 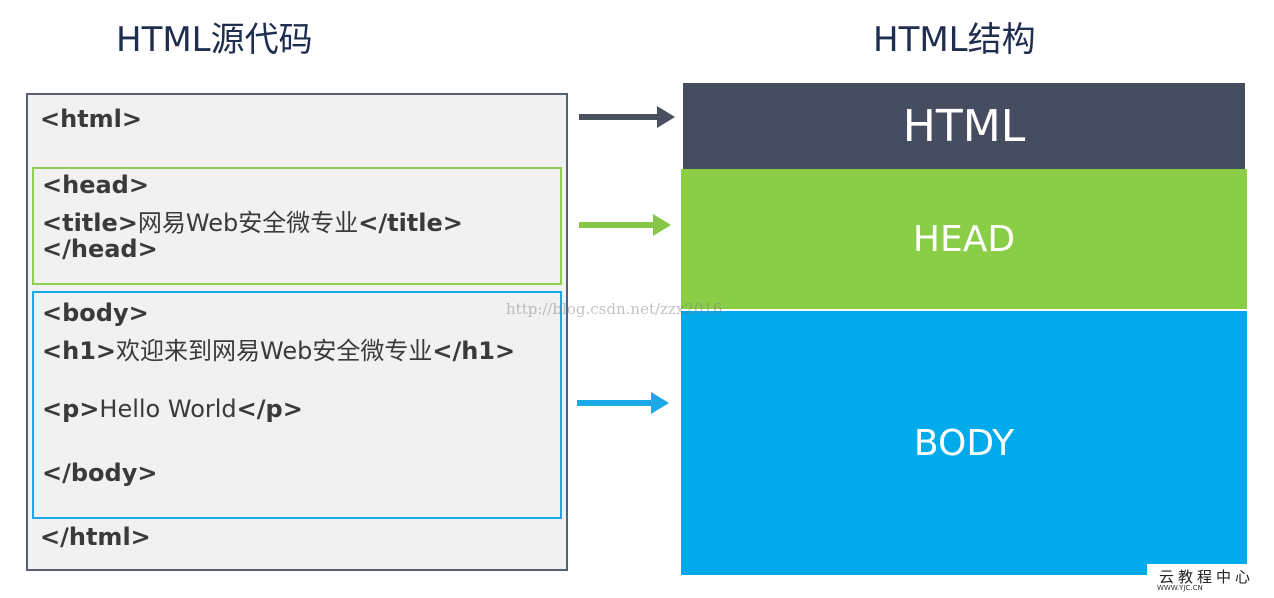 I want to click on head-block-label: HEAD, so click(x=964, y=239).